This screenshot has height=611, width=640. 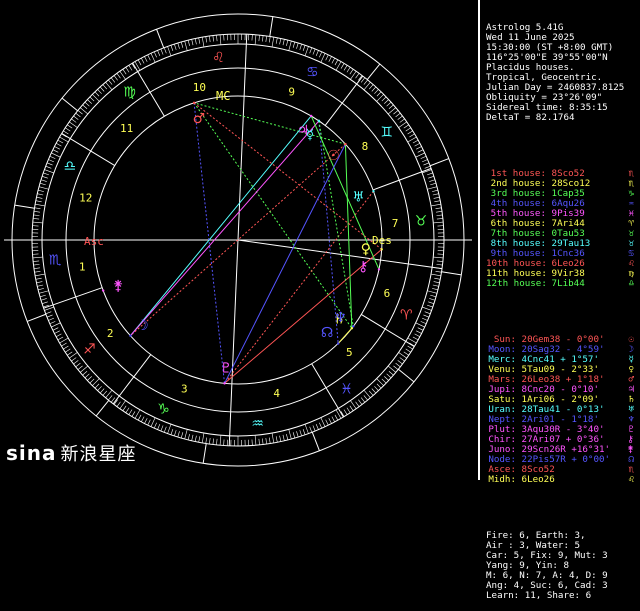 I want to click on planets-row: Uran: 28Tau41 - 0°13'♅, so click(x=563, y=410).